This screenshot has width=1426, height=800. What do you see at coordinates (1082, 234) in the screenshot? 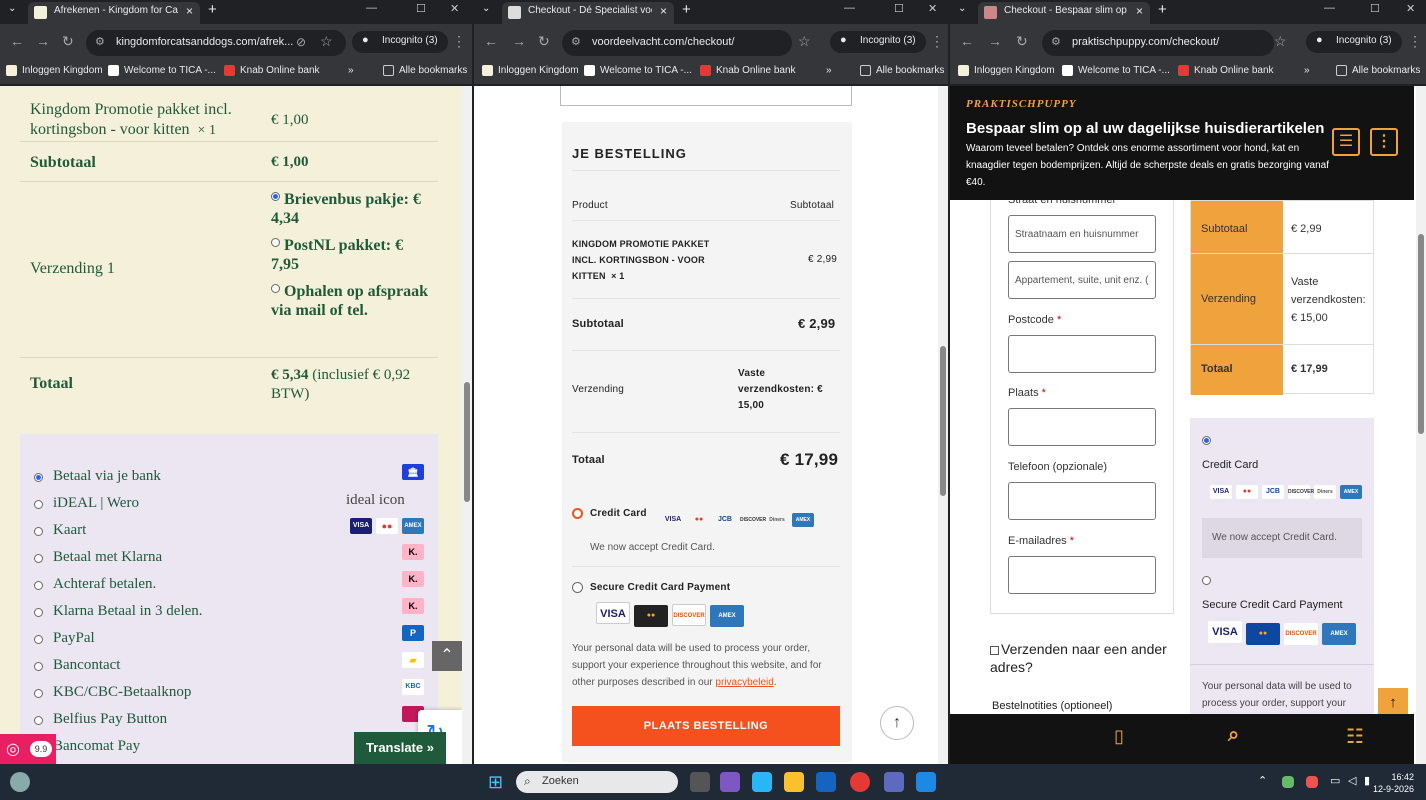
I see `street-input: Straatnaam en huisnummer` at bounding box center [1082, 234].